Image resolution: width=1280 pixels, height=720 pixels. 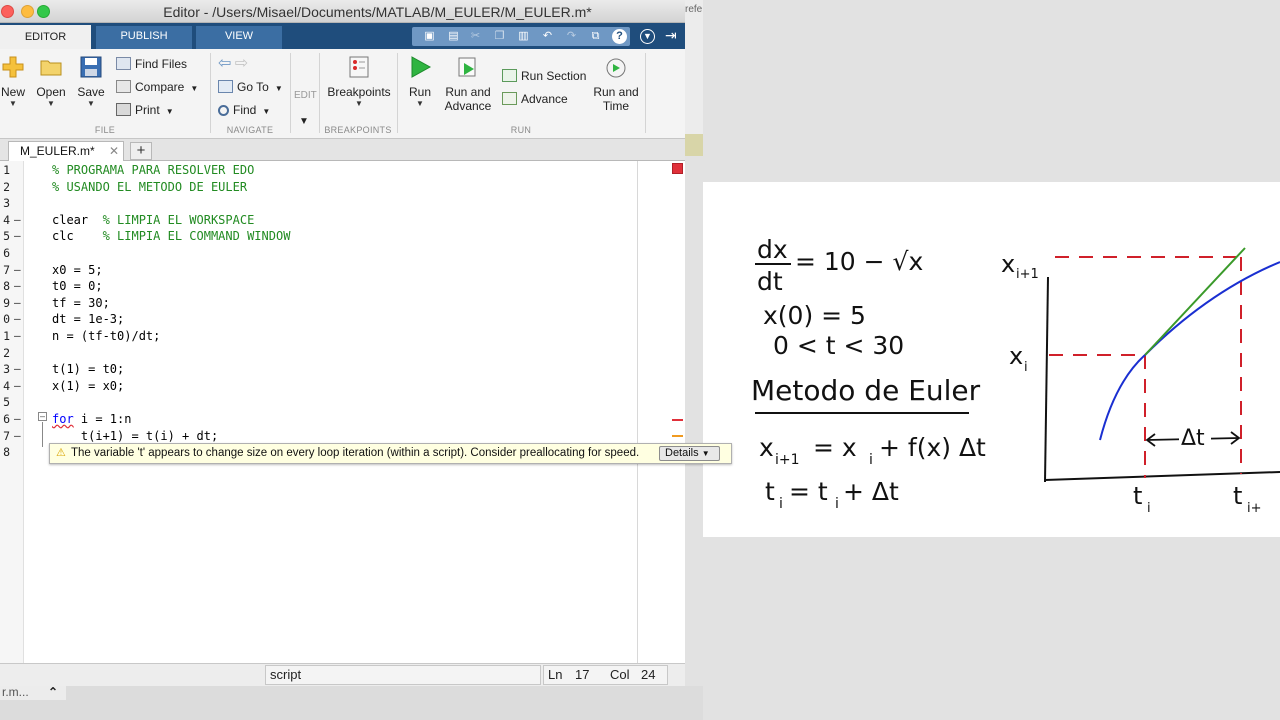 I want to click on line-number: 2, so click(x=6, y=186).